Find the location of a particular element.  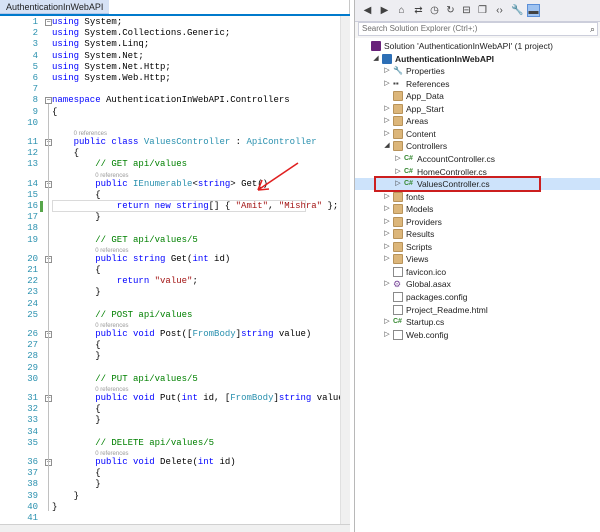

code-line: 18 is located at coordinates (170, 228).